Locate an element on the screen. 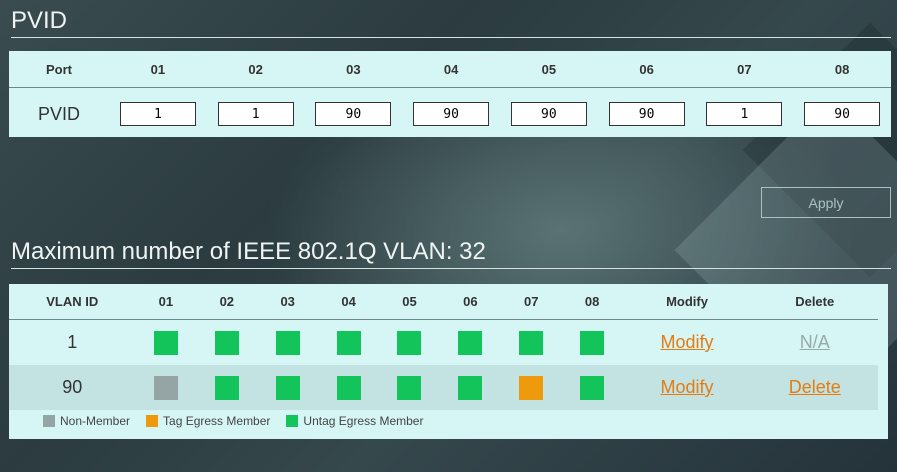  apply-button: Apply is located at coordinates (826, 202).